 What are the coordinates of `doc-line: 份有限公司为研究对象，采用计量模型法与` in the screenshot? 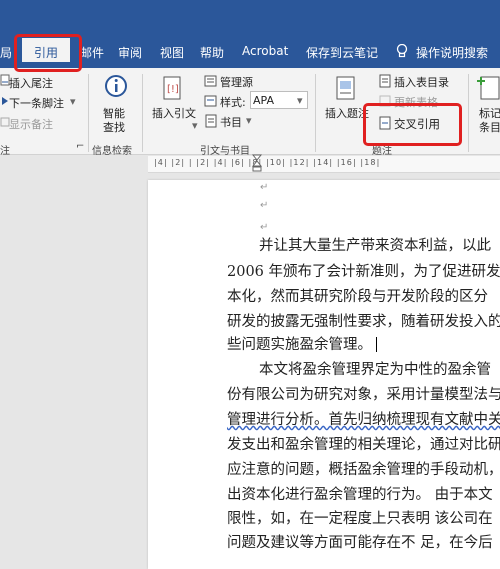 It's located at (363, 395).